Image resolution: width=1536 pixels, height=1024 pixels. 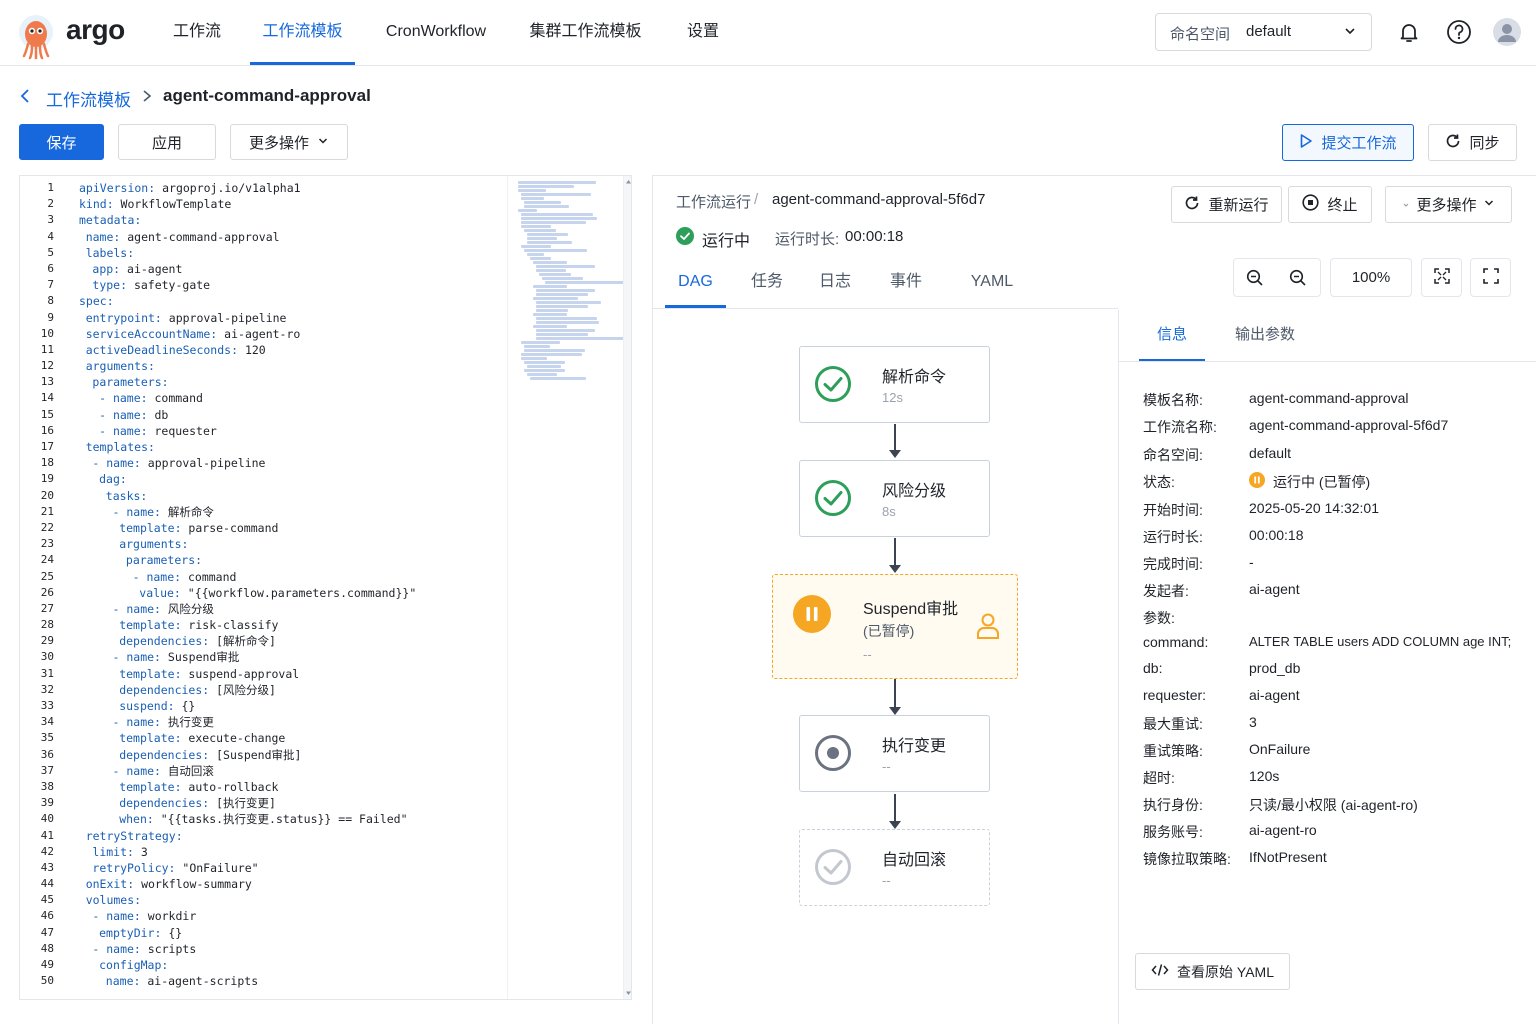 I want to click on breadcrumb-parent: 工作流模板, so click(x=88, y=98).